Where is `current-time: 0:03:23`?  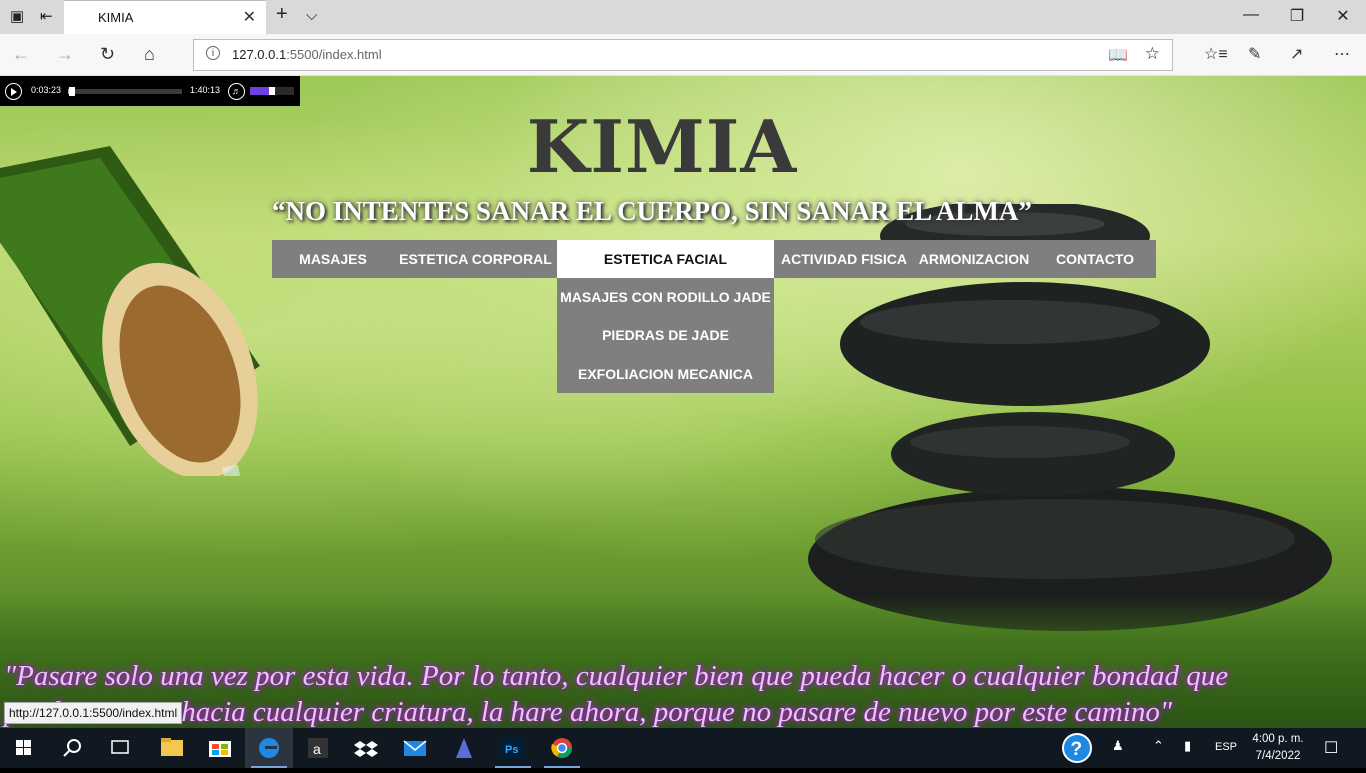 current-time: 0:03:23 is located at coordinates (46, 90).